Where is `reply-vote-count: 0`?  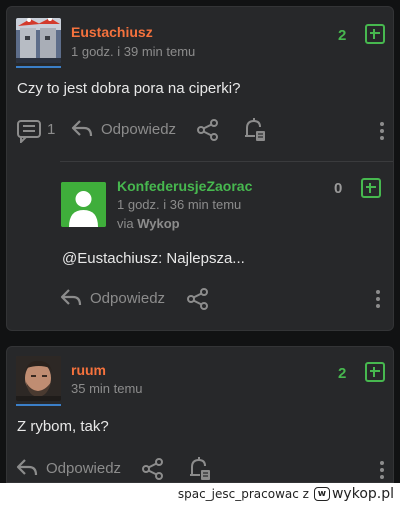
reply-vote-count: 0 is located at coordinates (338, 188).